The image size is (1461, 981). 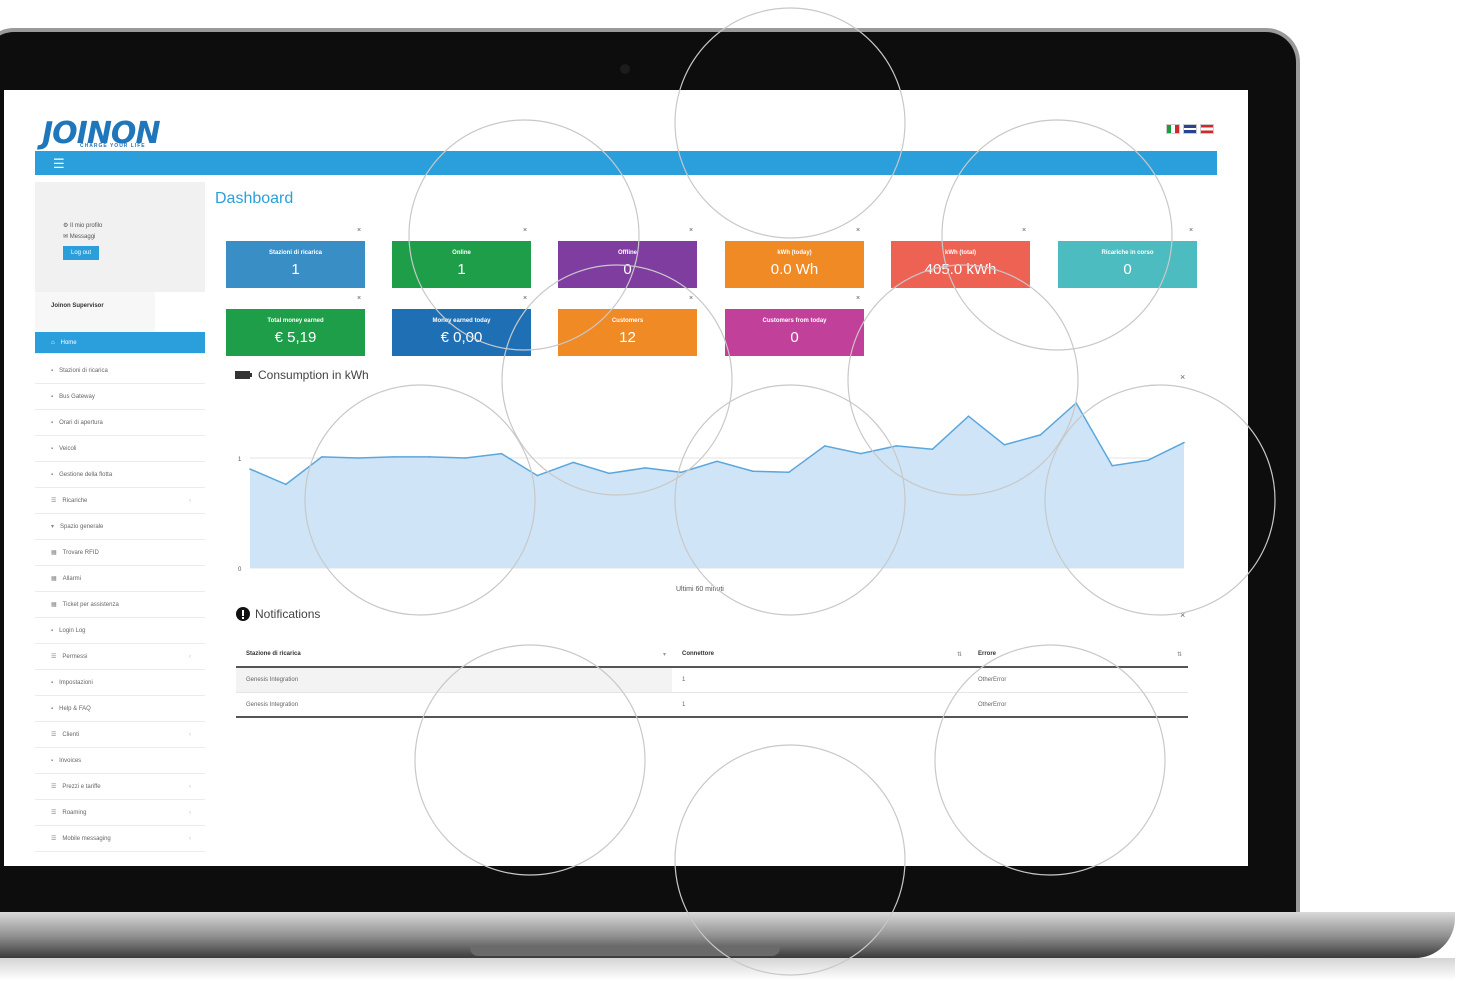 I want to click on sidebar-item-label: Help & FAQ, so click(x=75, y=708).